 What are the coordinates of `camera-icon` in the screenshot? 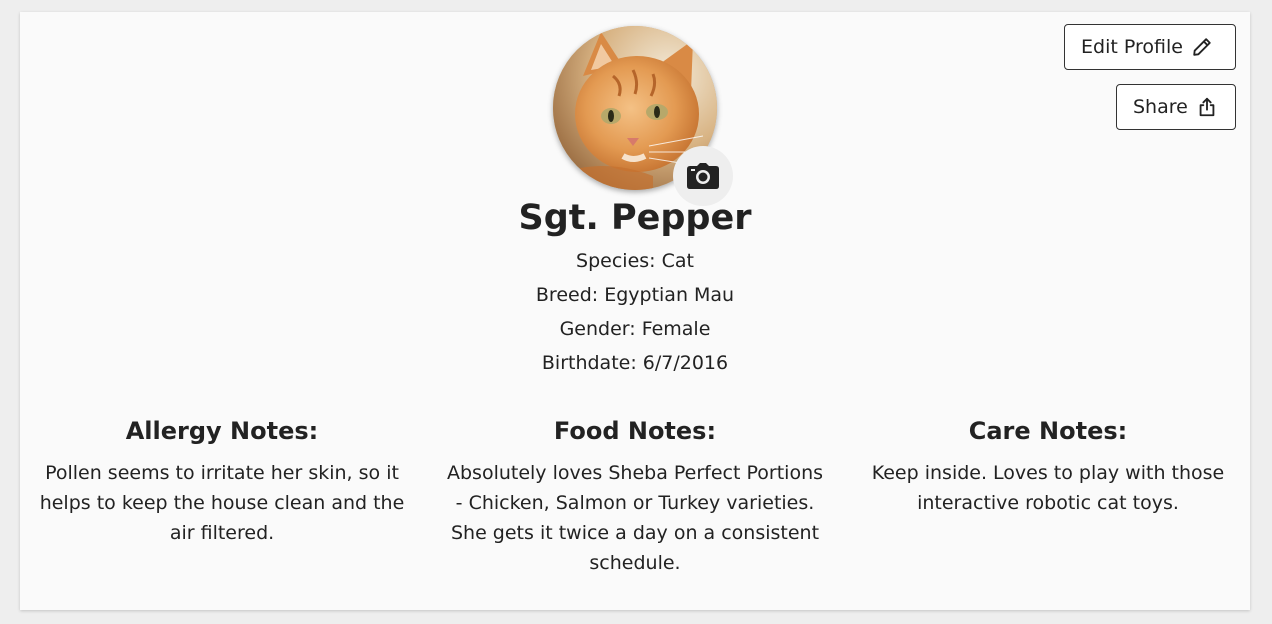 It's located at (703, 176).